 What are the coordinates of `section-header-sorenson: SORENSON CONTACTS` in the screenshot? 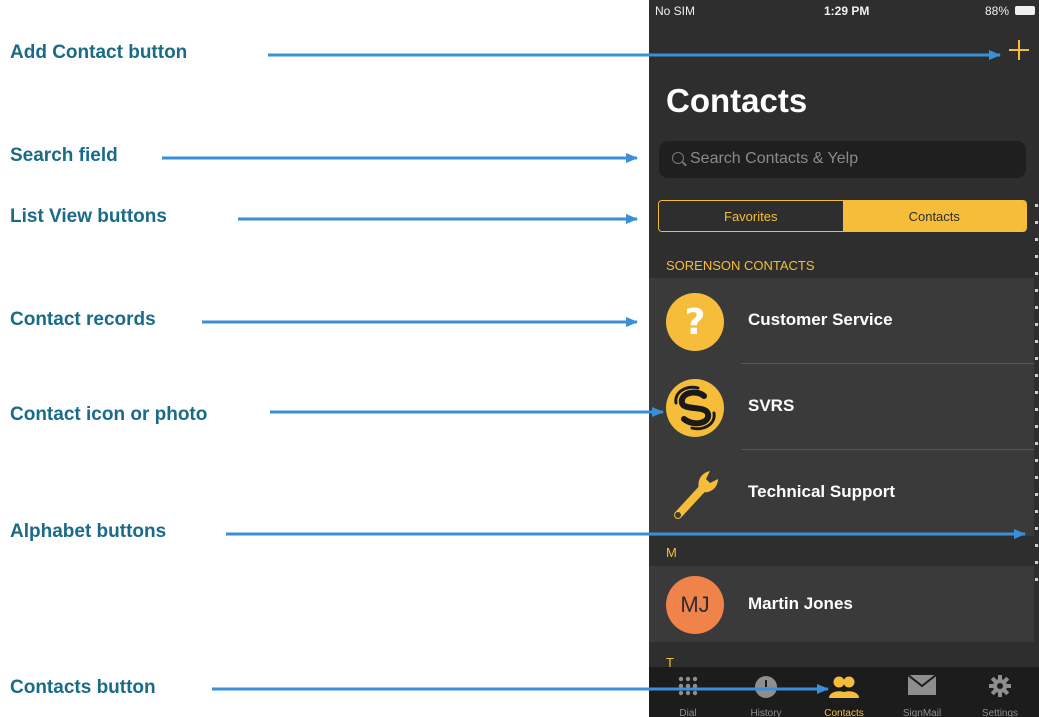 It's located at (740, 265).